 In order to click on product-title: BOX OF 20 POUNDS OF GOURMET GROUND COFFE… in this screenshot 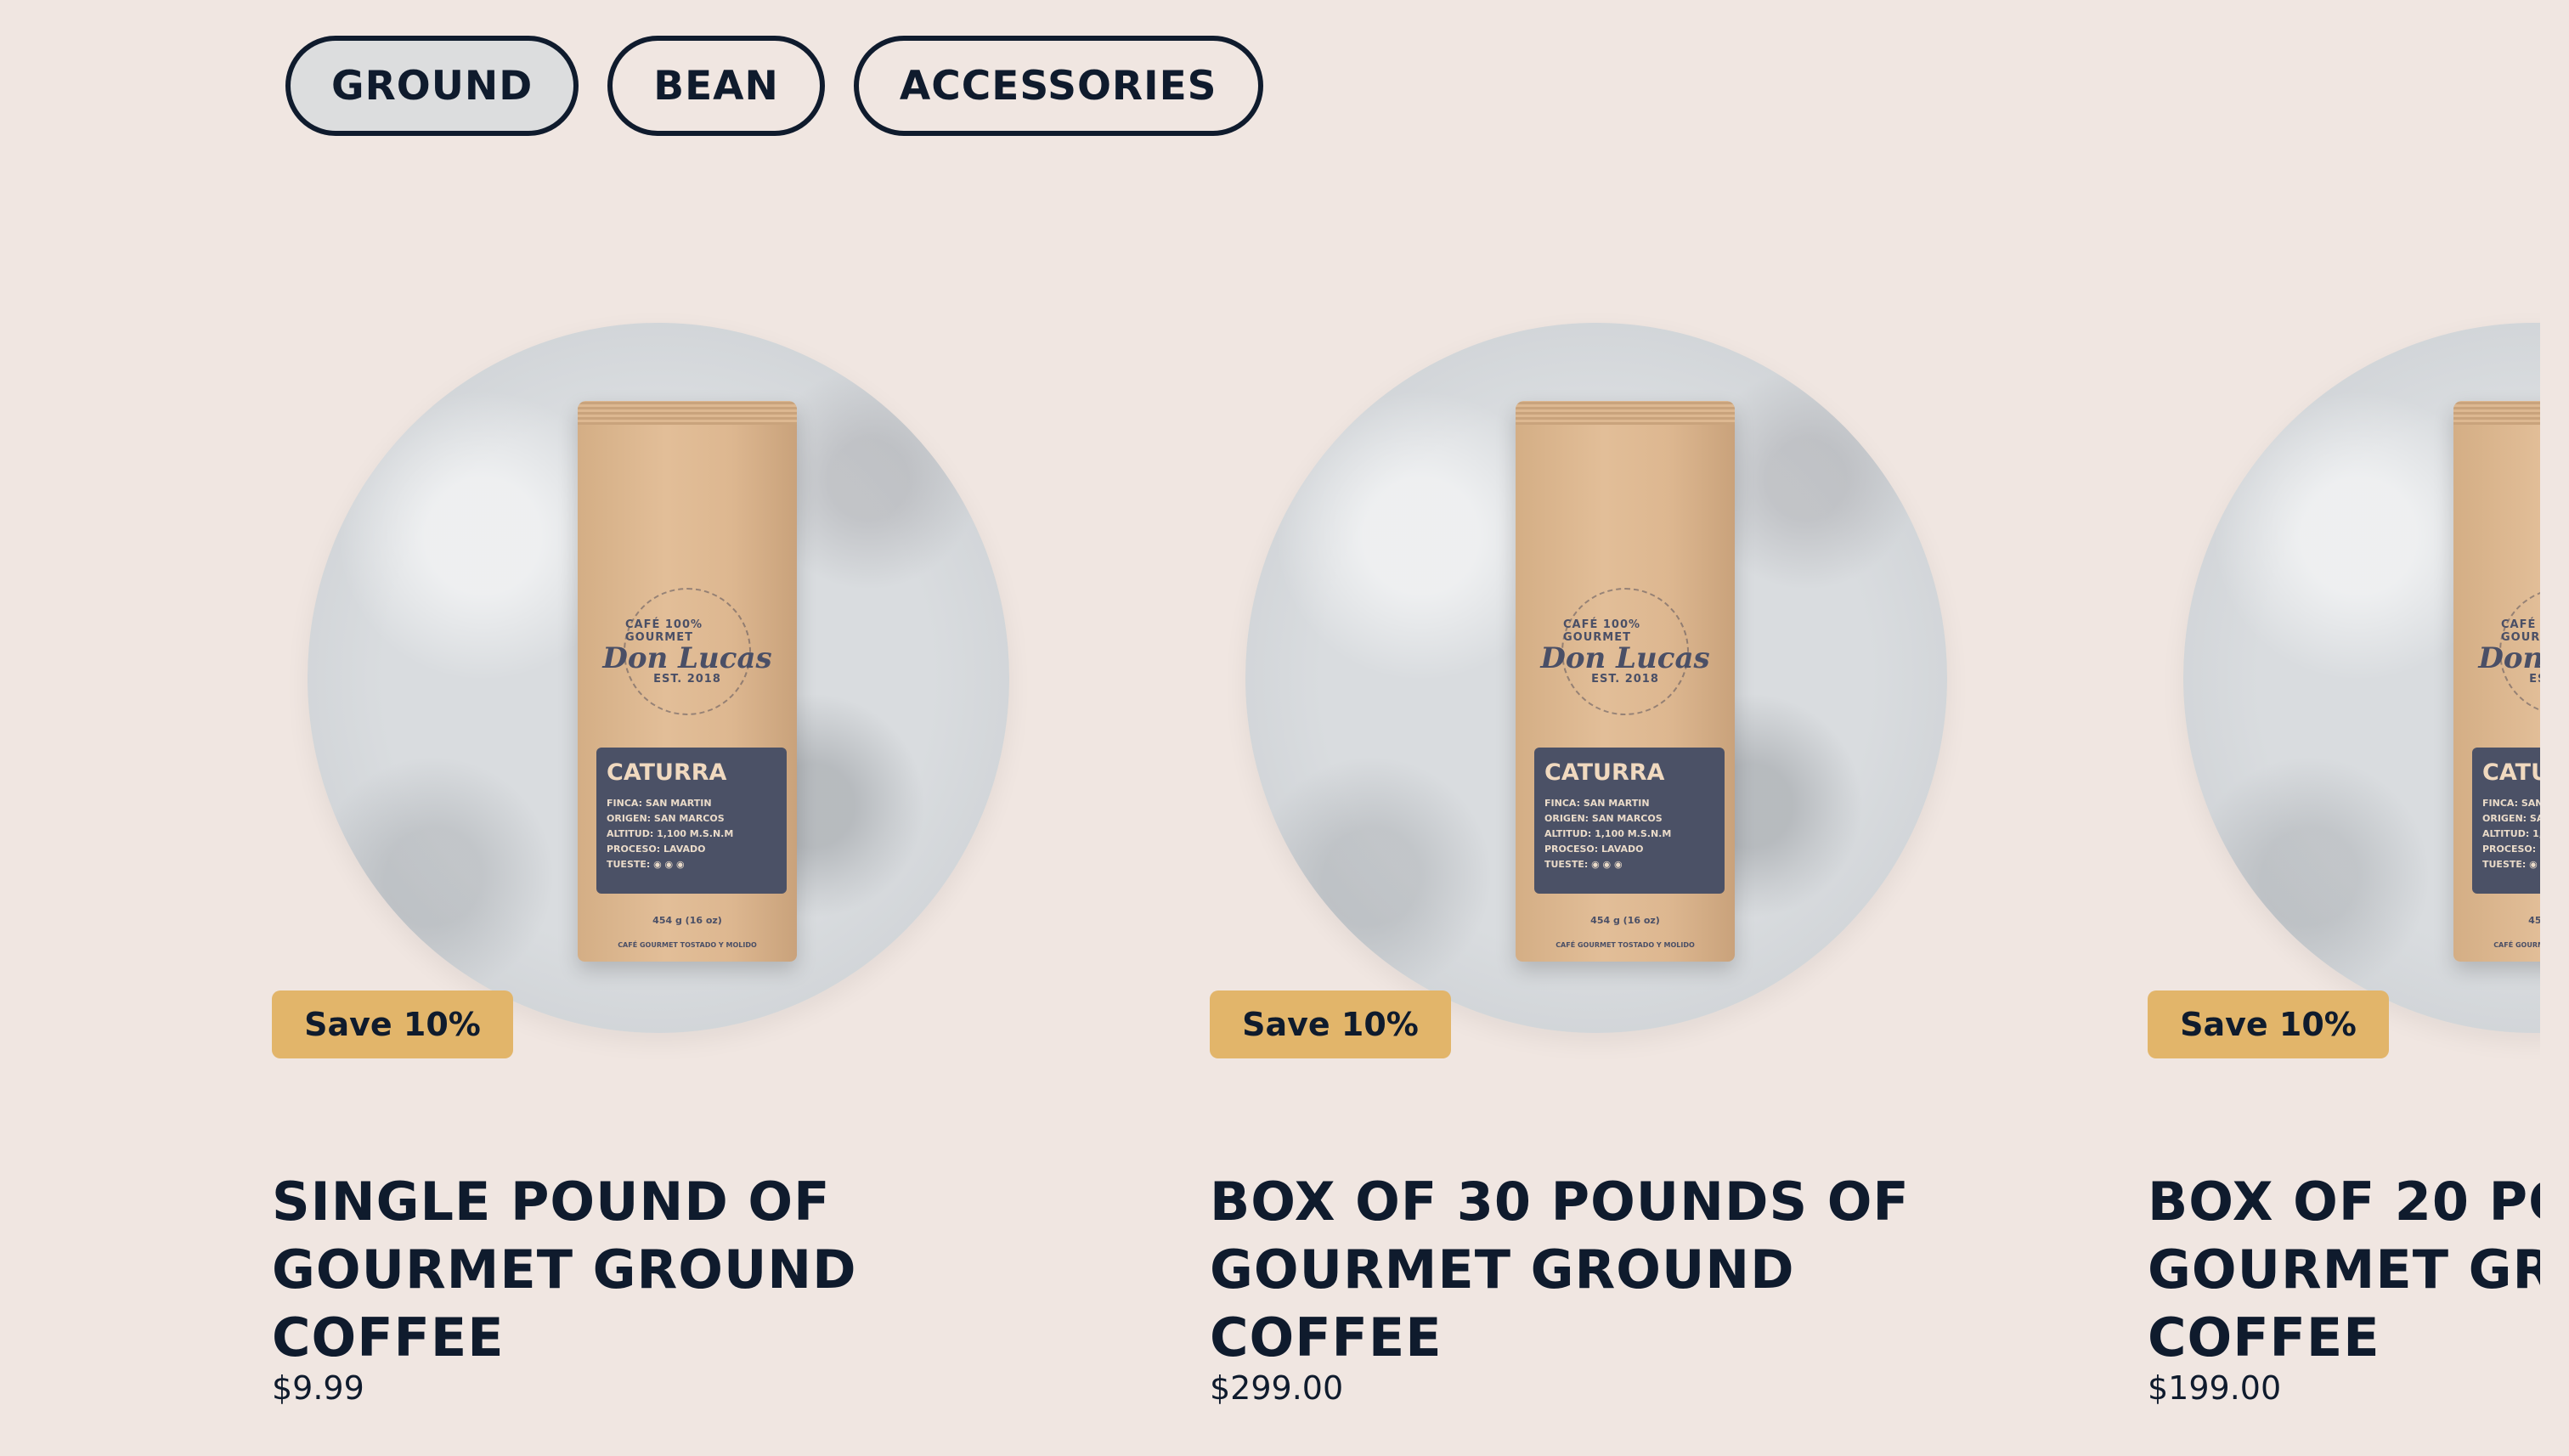, I will do `click(2344, 1270)`.